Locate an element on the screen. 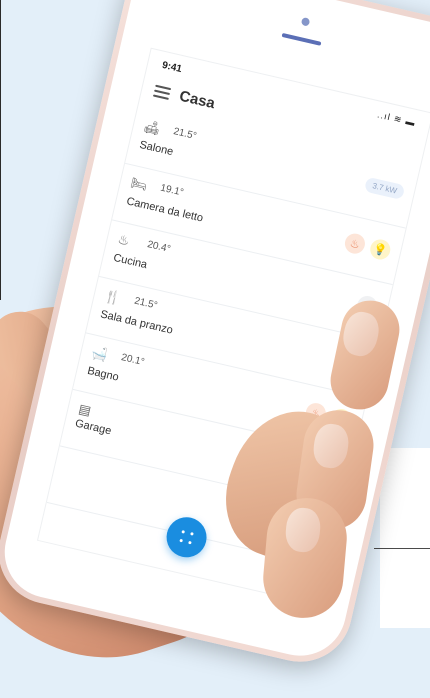  room-name: Garage is located at coordinates (93, 427).